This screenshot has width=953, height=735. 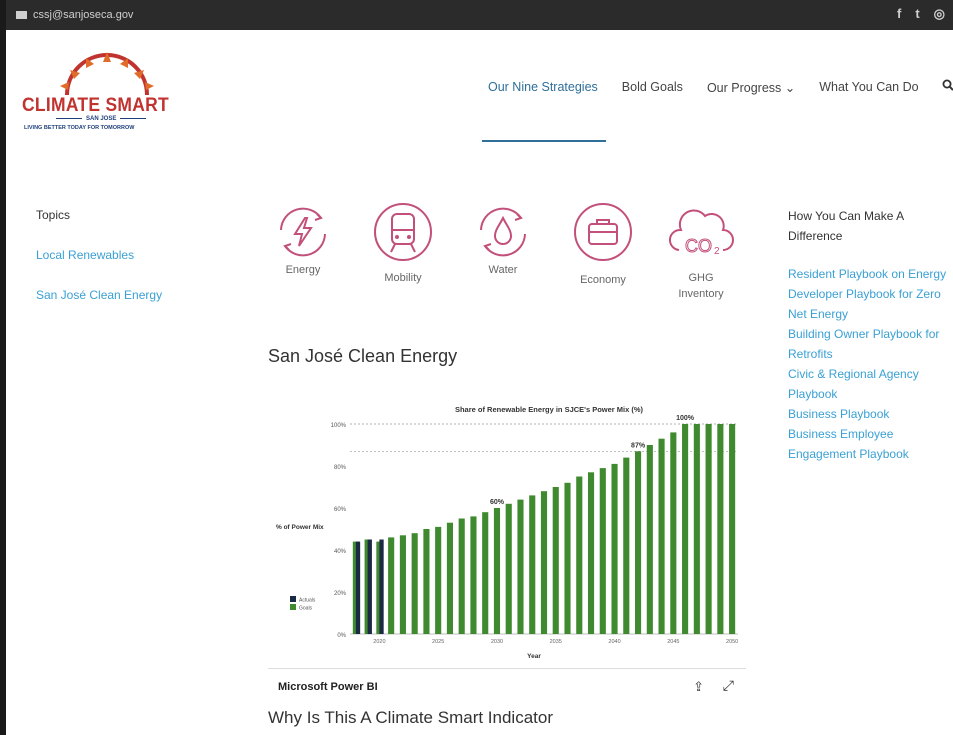 I want to click on data-label: 100%, so click(x=685, y=418).